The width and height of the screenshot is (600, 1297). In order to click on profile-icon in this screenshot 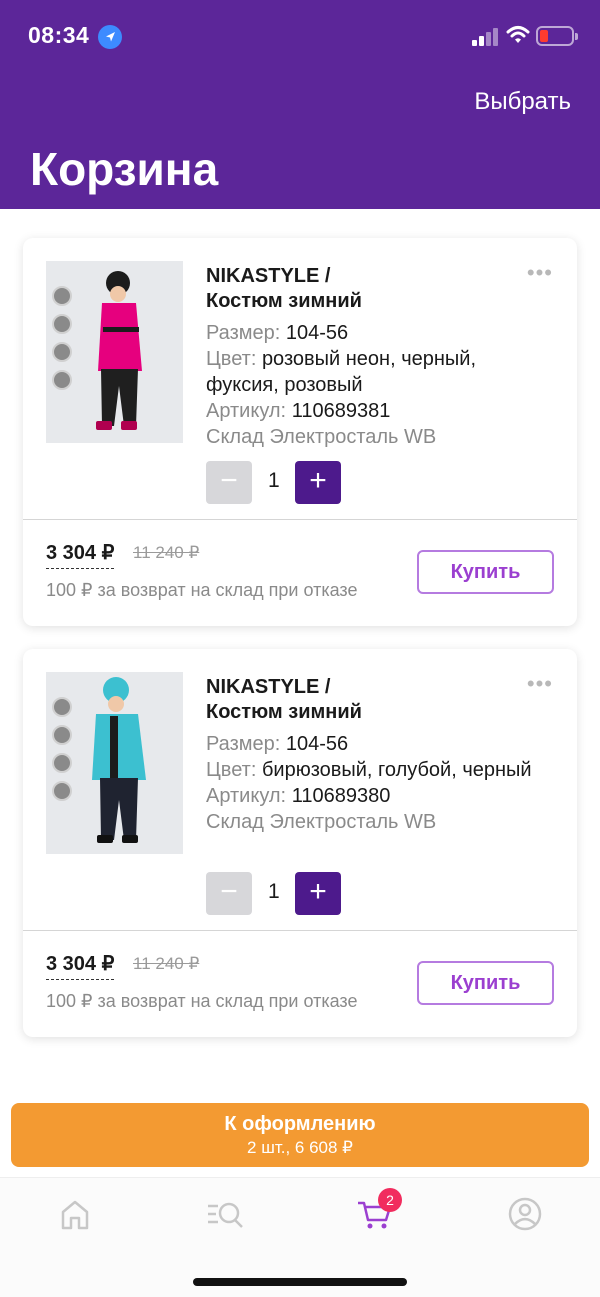, I will do `click(525, 1217)`.